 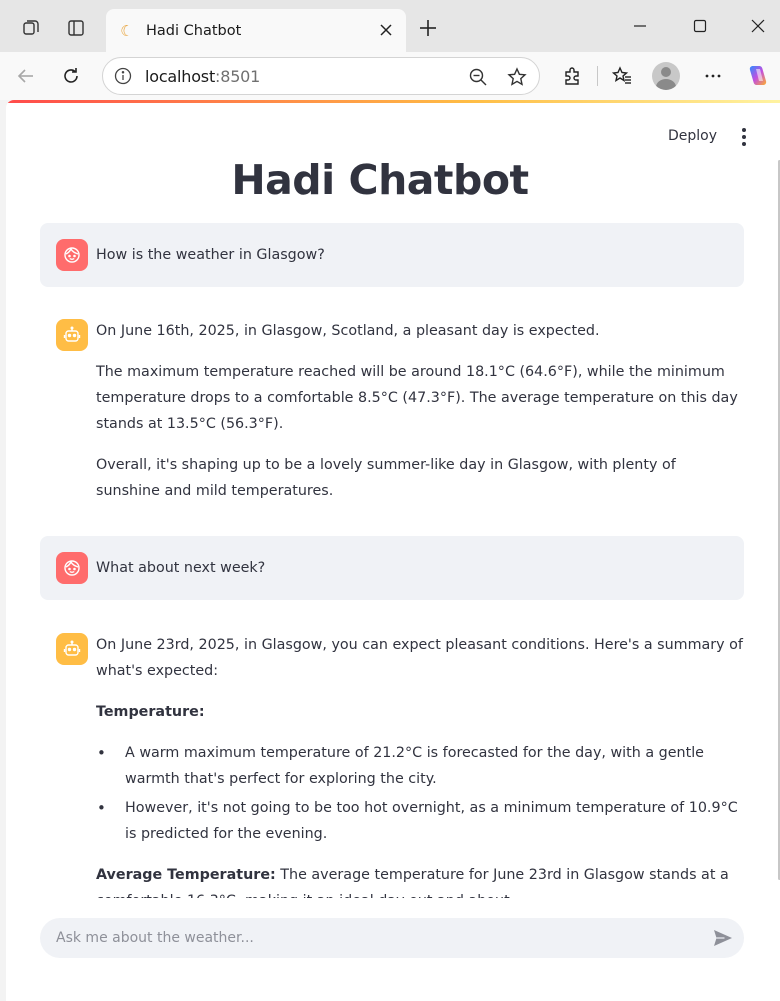 What do you see at coordinates (758, 76) in the screenshot?
I see `copilot-icon` at bounding box center [758, 76].